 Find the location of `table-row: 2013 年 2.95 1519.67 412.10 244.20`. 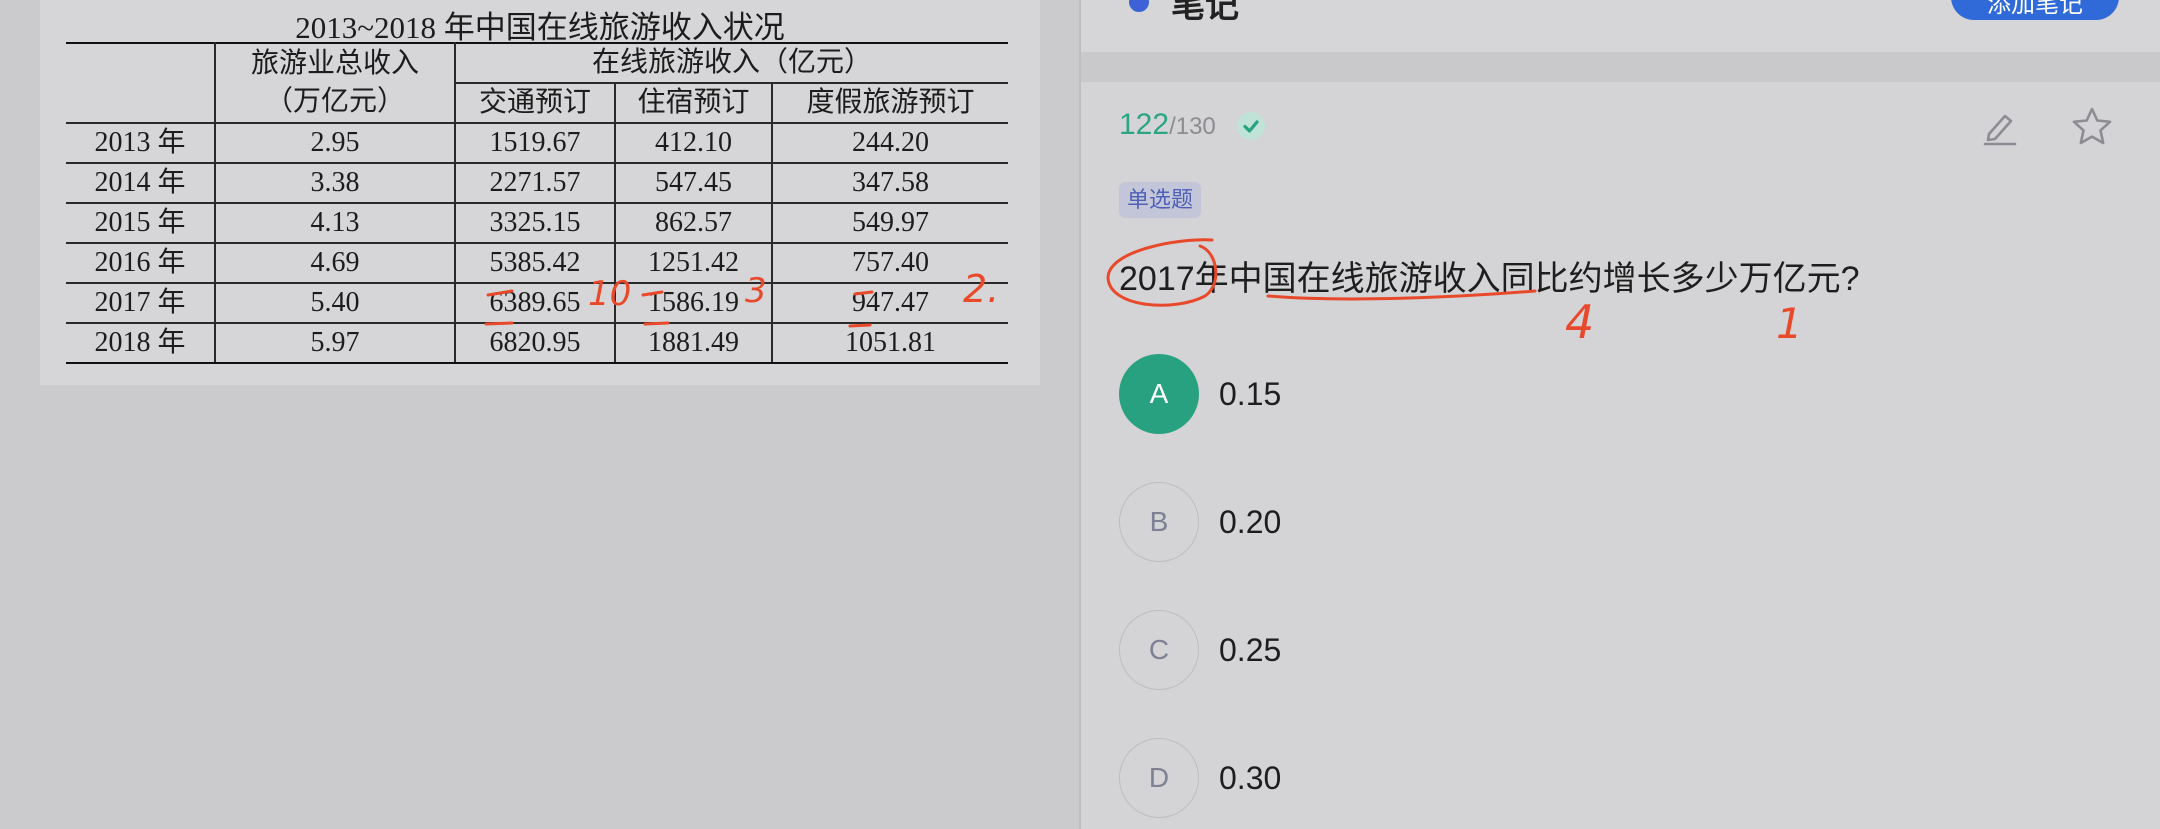

table-row: 2013 年 2.95 1519.67 412.10 244.20 is located at coordinates (537, 143).